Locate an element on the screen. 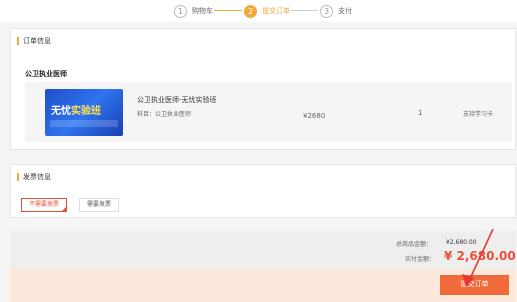 The height and width of the screenshot is (302, 517). step-pay: 3 支付 is located at coordinates (336, 11).